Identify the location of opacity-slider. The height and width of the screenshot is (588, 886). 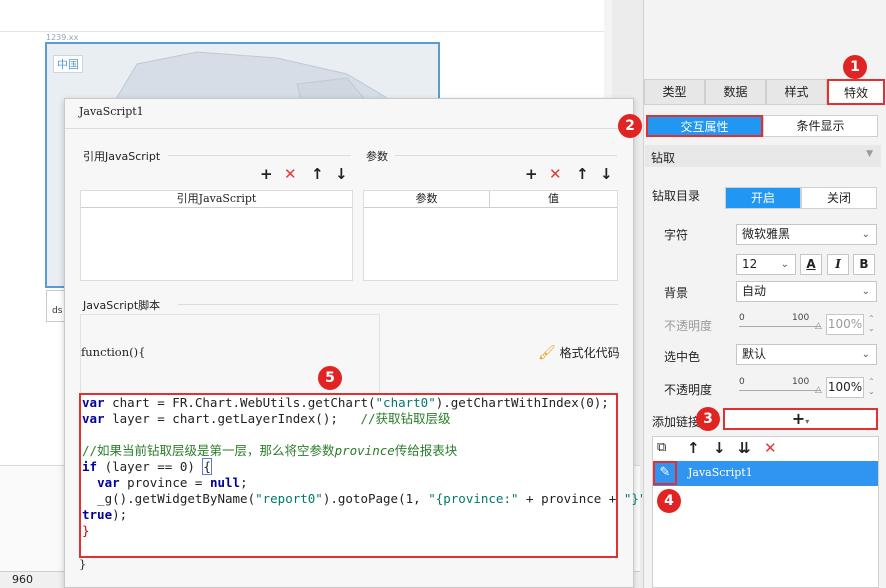
(780, 326).